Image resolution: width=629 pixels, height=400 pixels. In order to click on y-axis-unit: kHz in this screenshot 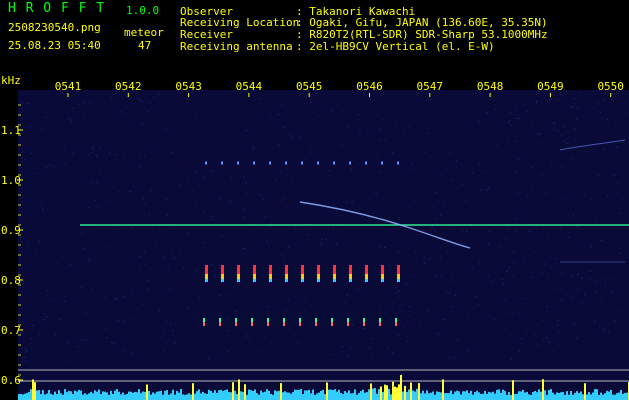, I will do `click(11, 80)`.